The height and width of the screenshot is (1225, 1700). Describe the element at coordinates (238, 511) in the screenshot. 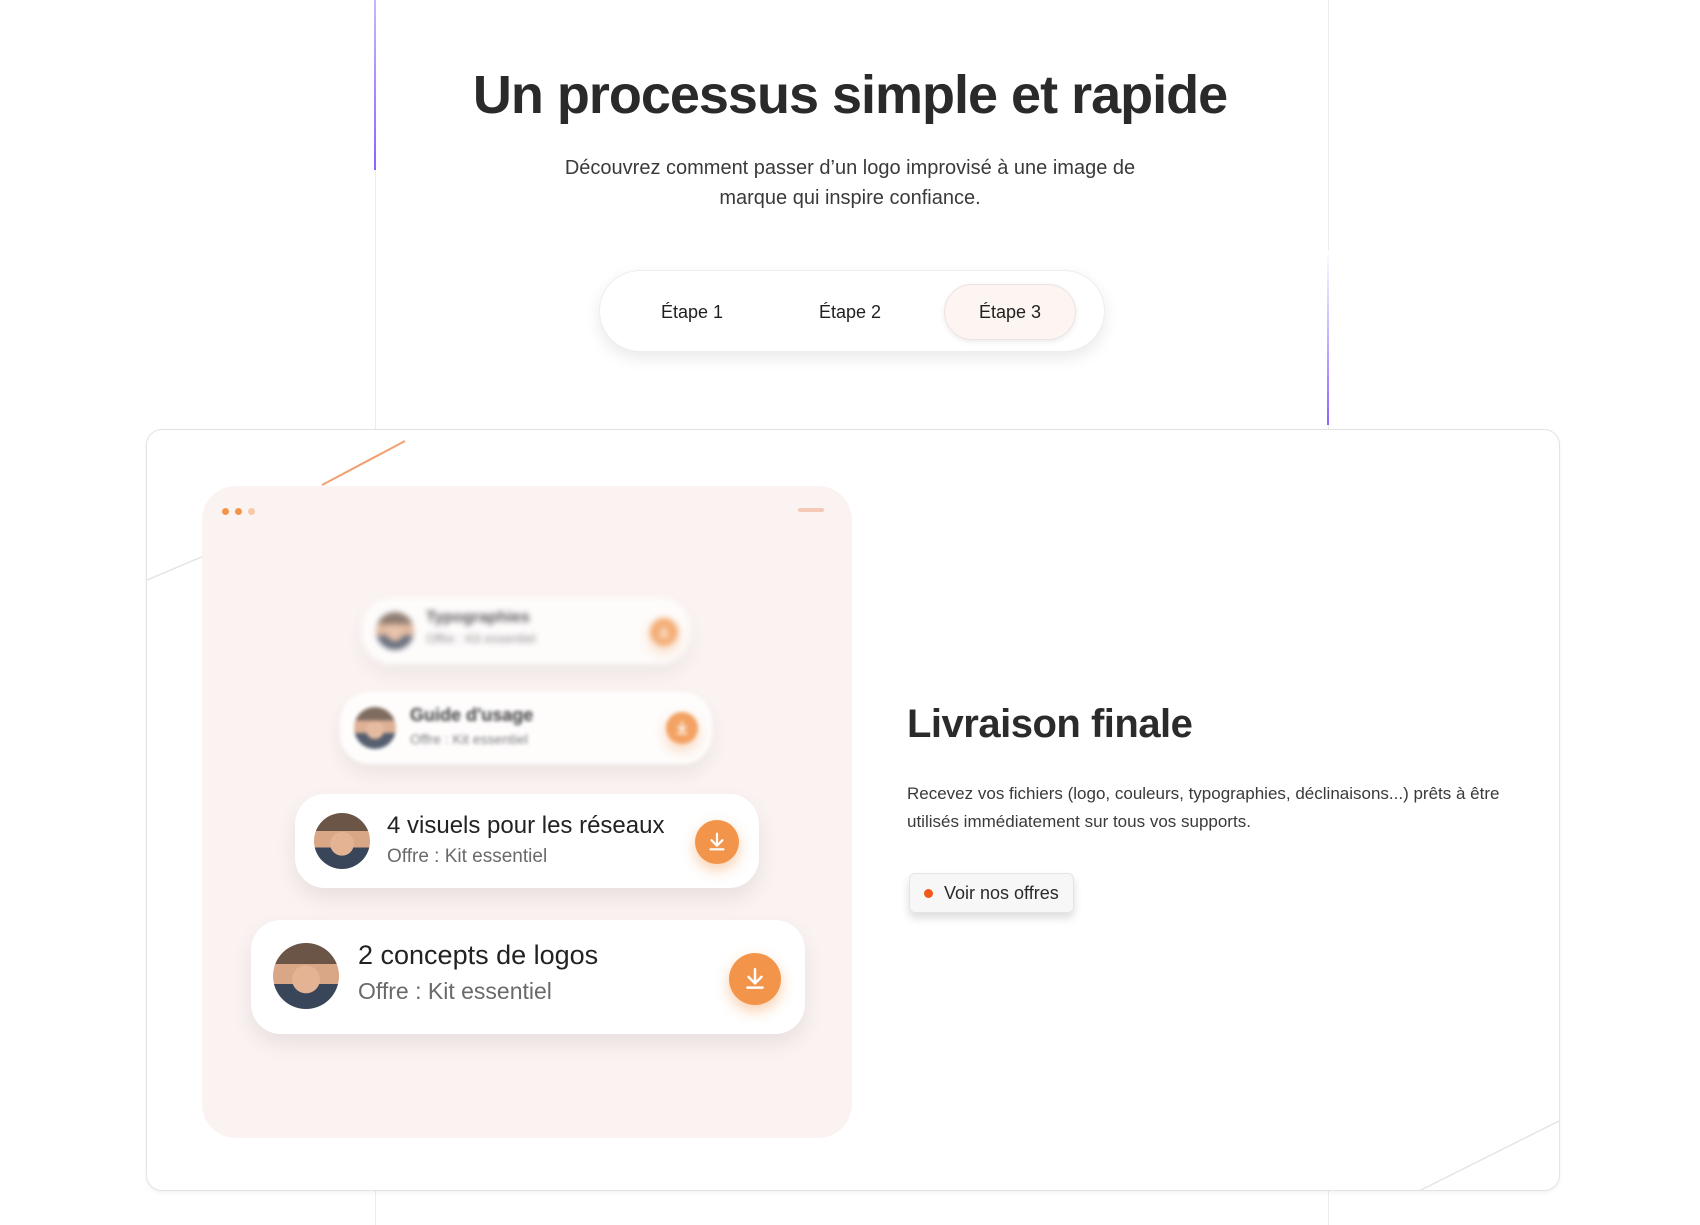

I see `window-dots` at that location.